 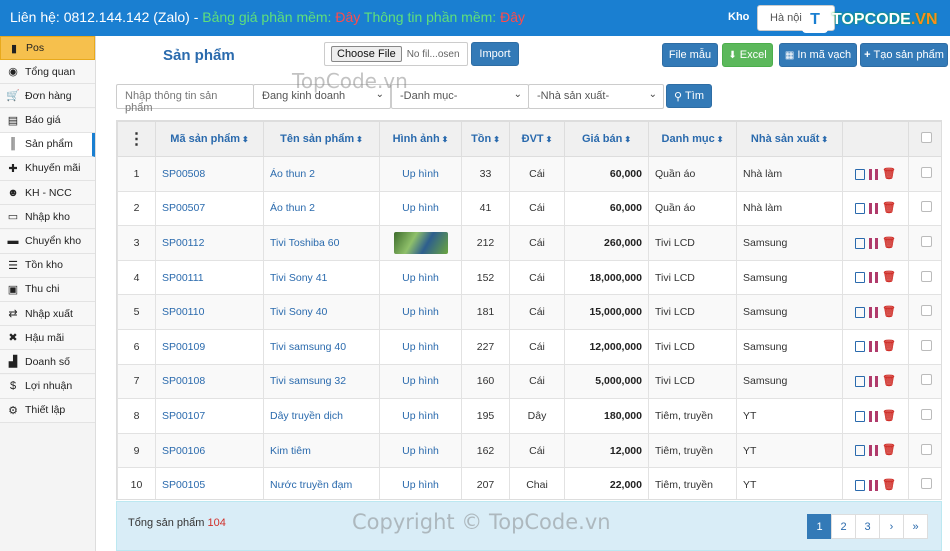 What do you see at coordinates (47, 410) in the screenshot?
I see `sidebar-item-15: ⚙ Thiết lập` at bounding box center [47, 410].